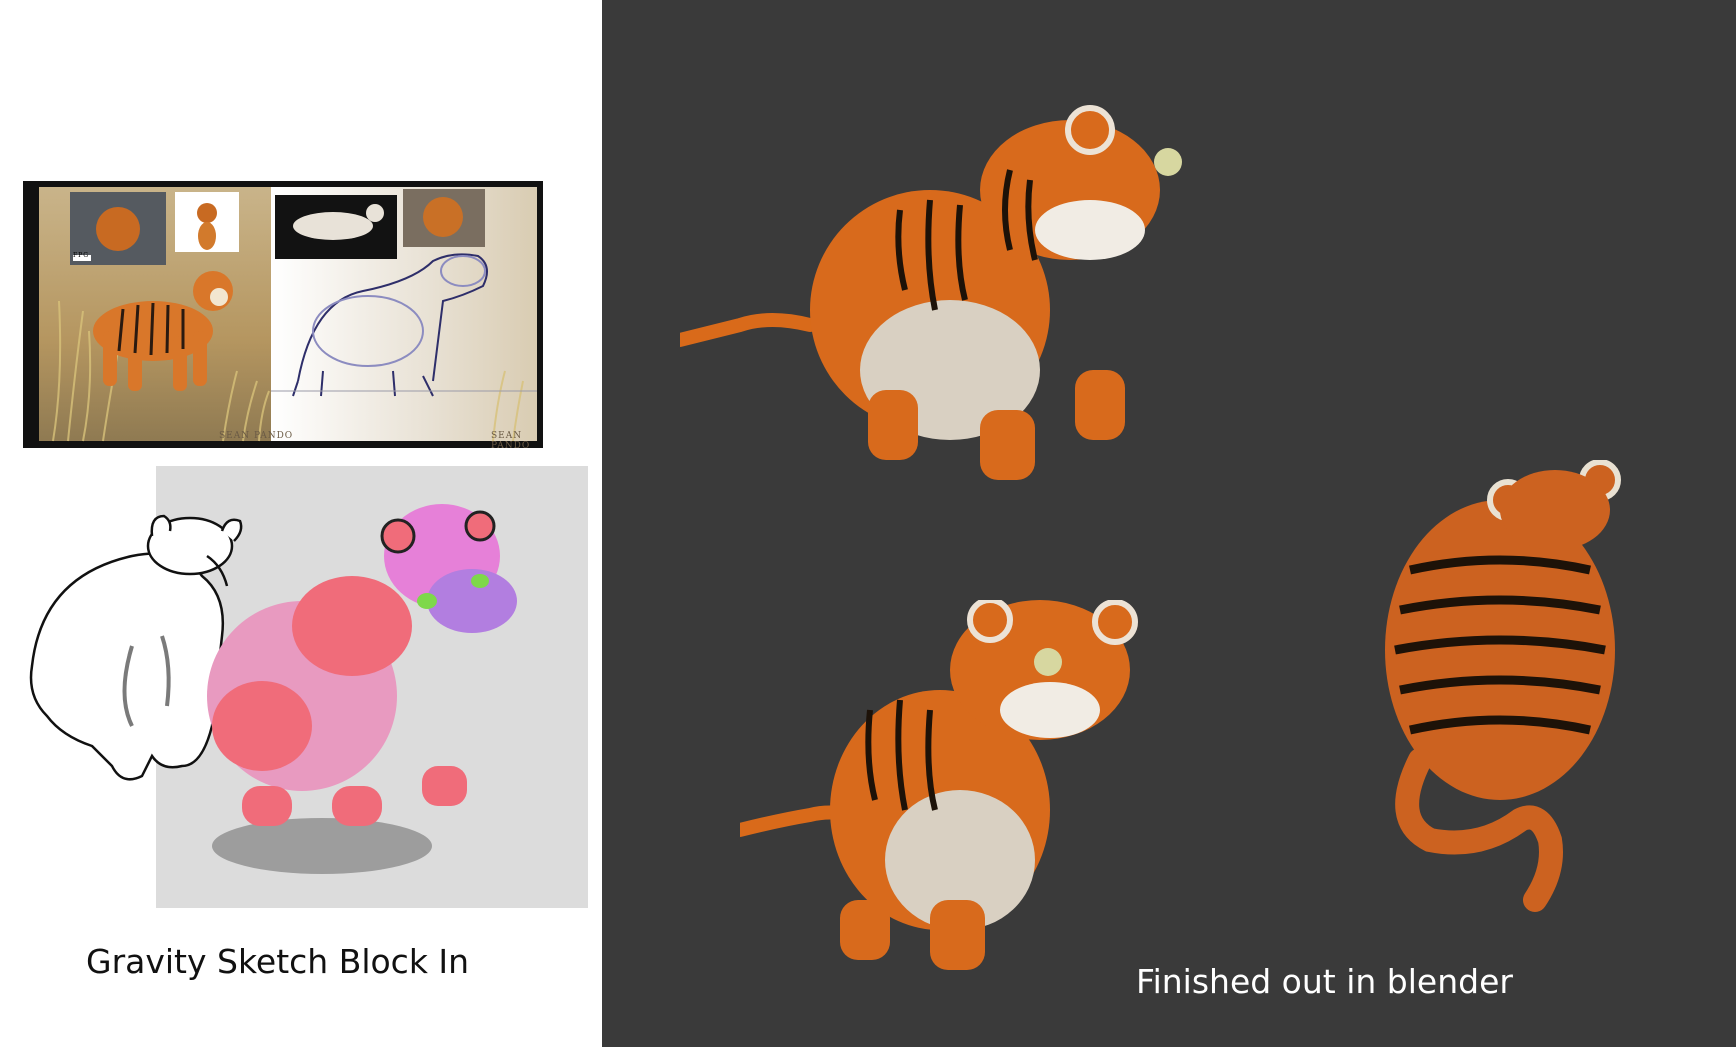 The height and width of the screenshot is (1047, 1736). Describe the element at coordinates (283, 316) in the screenshot. I see `reference-sheet: SEAN PANDO SEAN PANDO FPG` at that location.